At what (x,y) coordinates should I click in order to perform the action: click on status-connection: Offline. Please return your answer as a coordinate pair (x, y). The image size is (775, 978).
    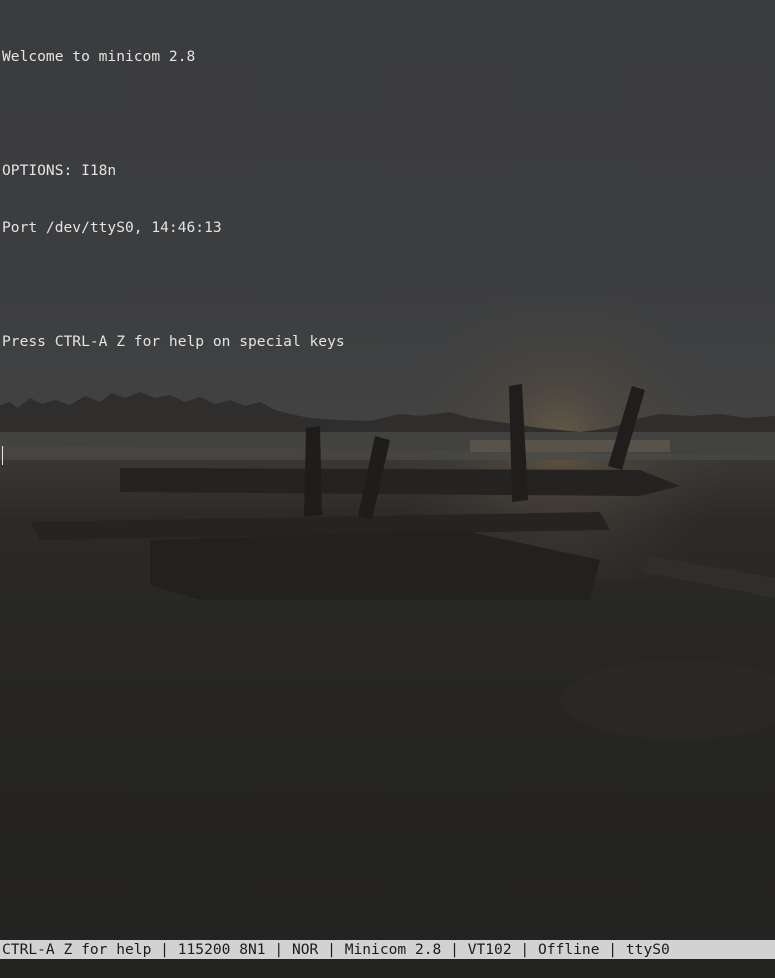
    Looking at the image, I should click on (569, 949).